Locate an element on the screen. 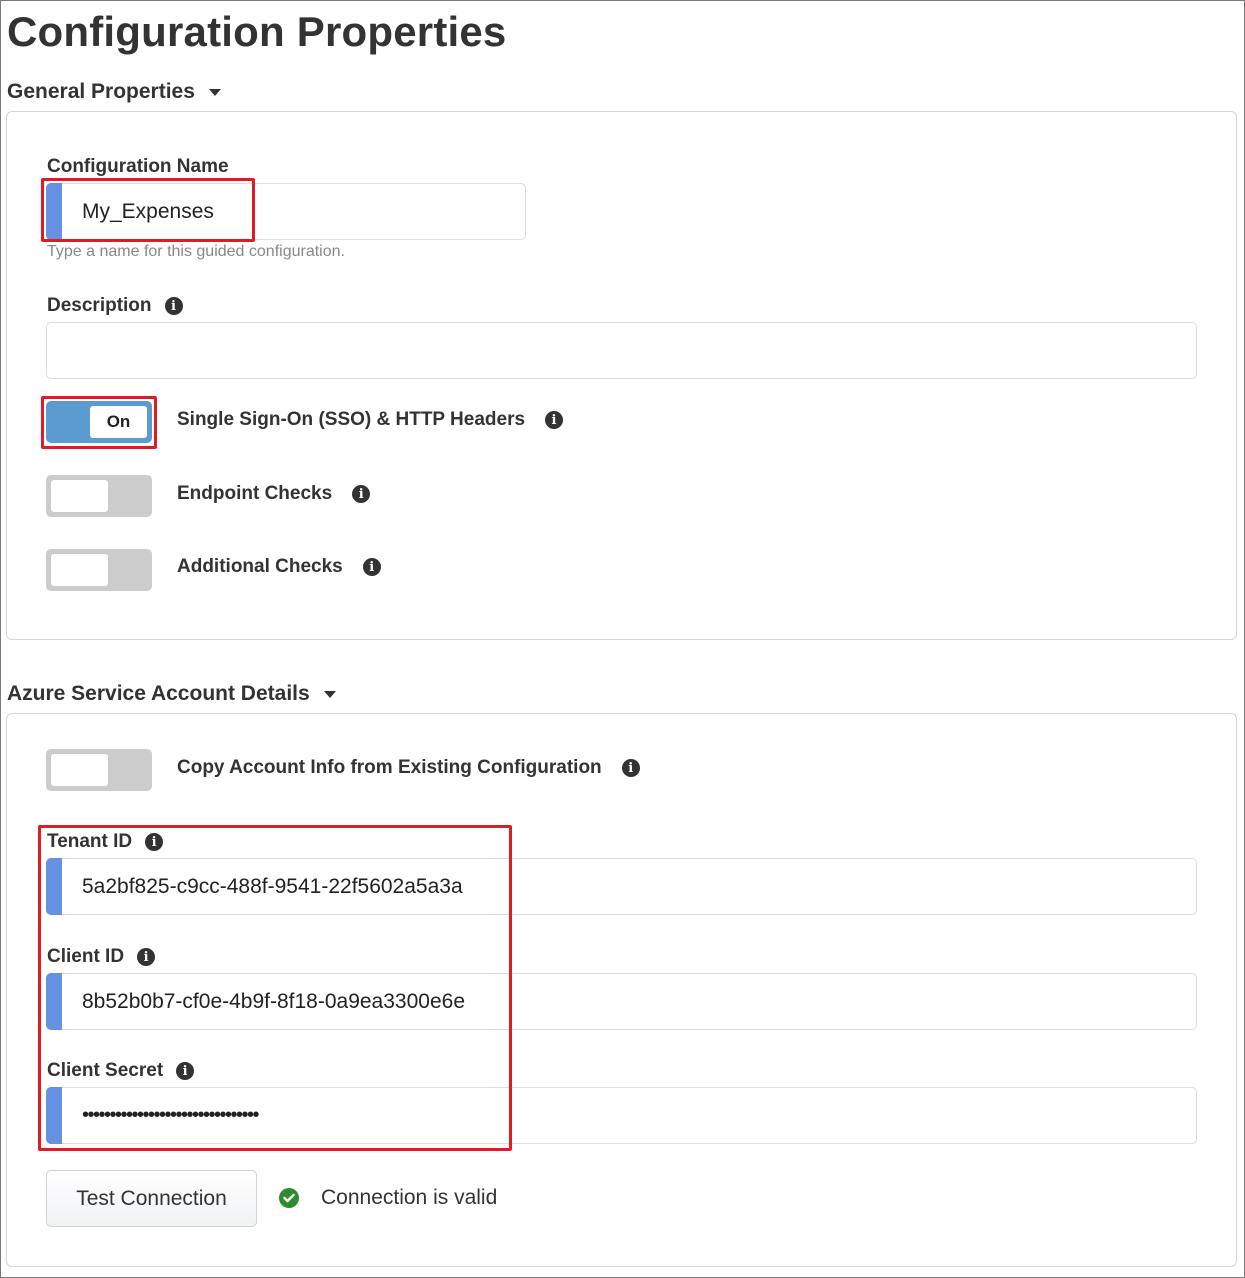  toggle-knob: On is located at coordinates (118, 422).